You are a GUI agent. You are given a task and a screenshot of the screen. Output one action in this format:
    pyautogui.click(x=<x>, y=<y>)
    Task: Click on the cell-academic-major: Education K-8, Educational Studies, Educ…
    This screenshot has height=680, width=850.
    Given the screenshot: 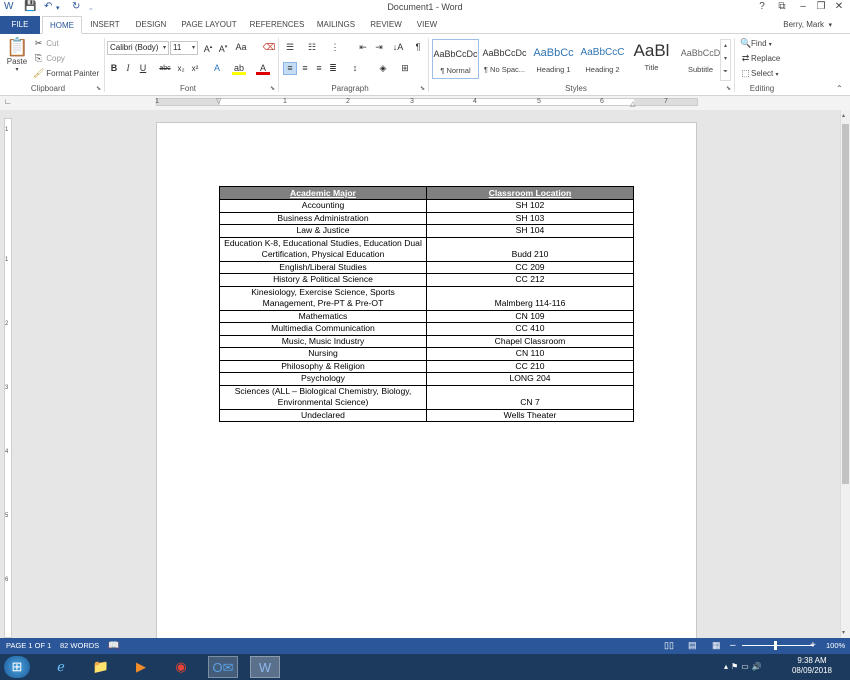 What is the action you would take?
    pyautogui.click(x=323, y=249)
    